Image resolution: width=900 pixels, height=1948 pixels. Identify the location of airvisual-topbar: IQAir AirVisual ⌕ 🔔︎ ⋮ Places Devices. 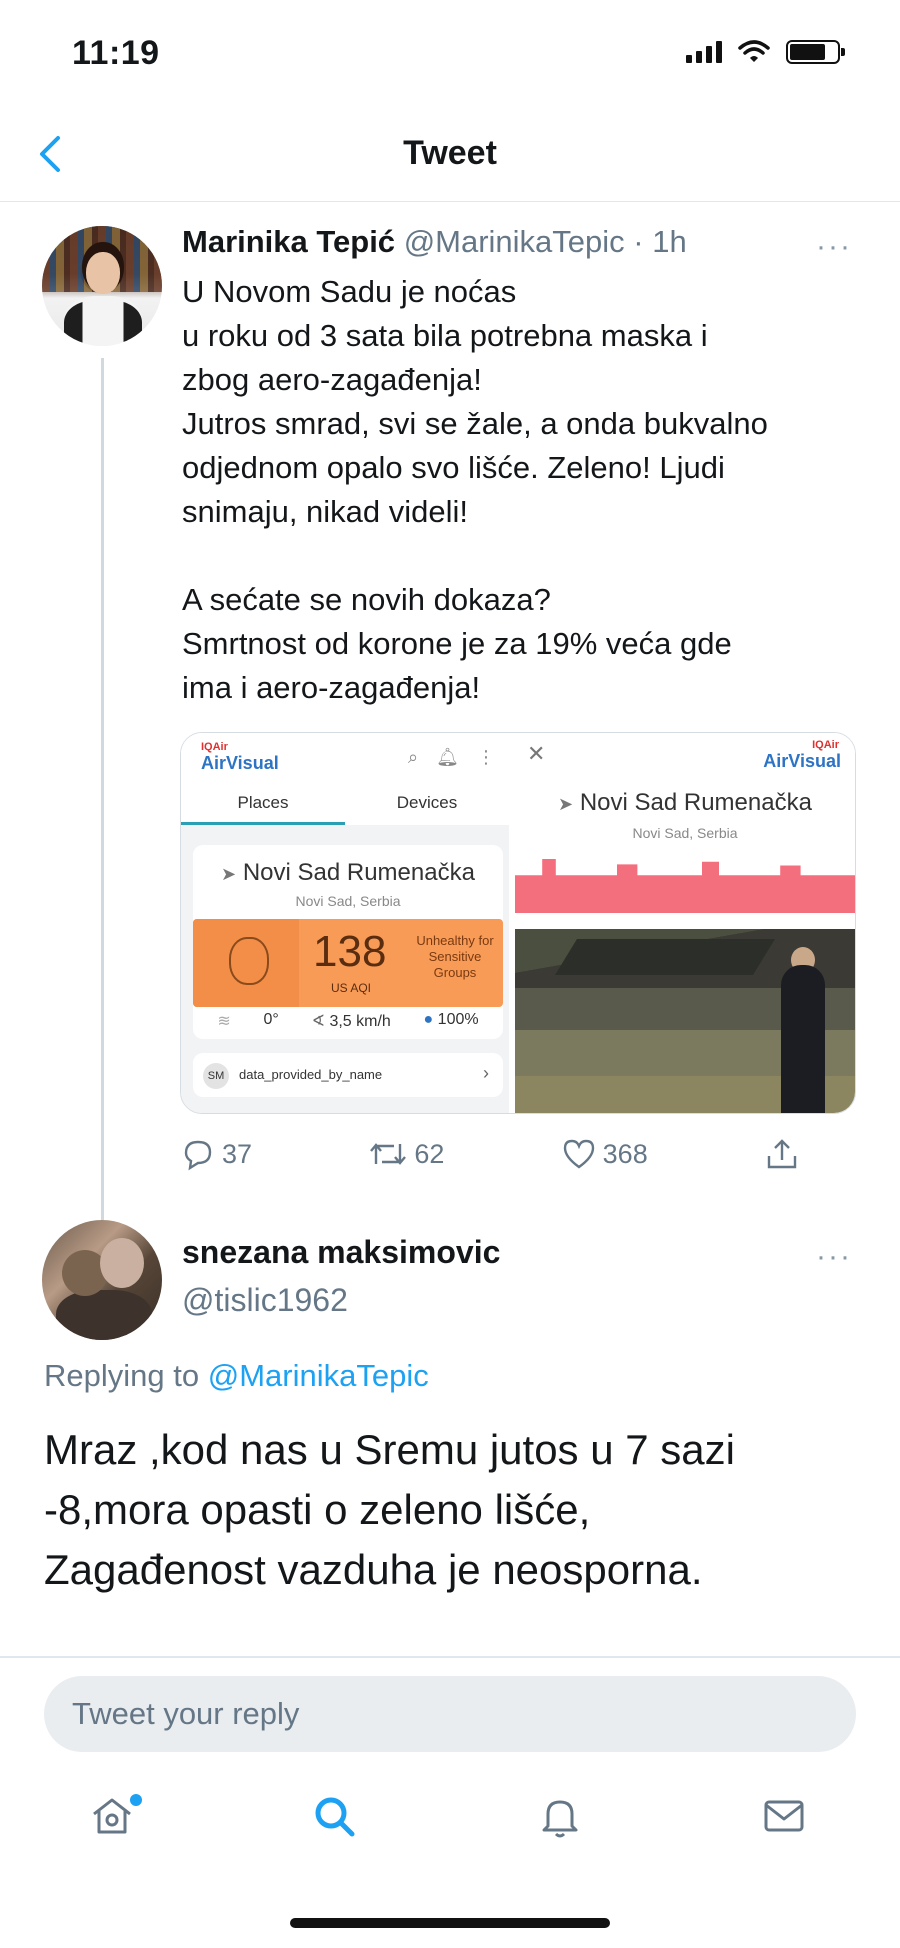
(345, 779).